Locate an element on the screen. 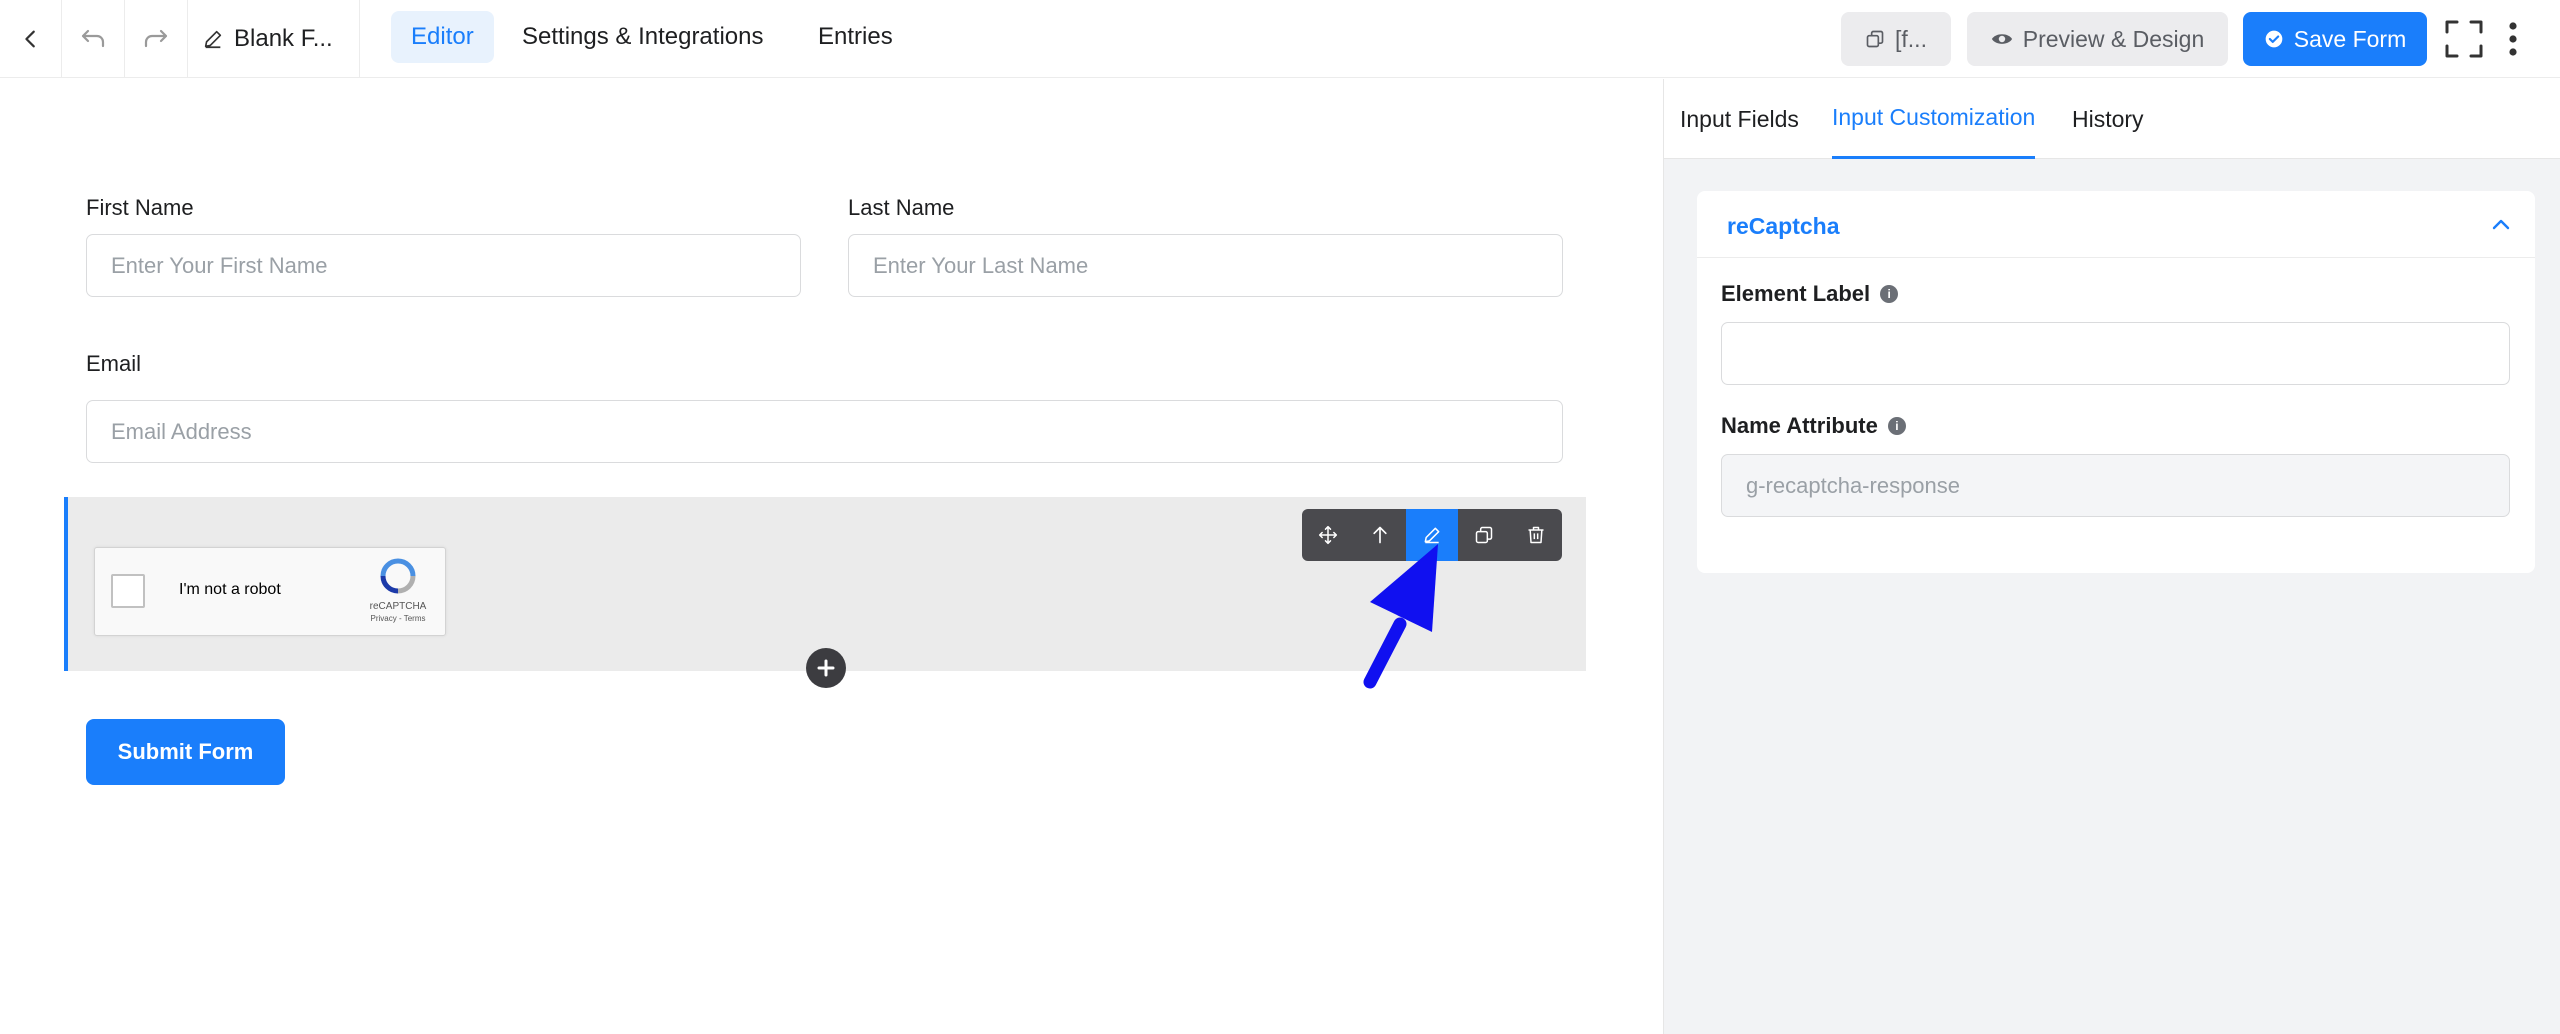  delete-field-button is located at coordinates (1536, 535).